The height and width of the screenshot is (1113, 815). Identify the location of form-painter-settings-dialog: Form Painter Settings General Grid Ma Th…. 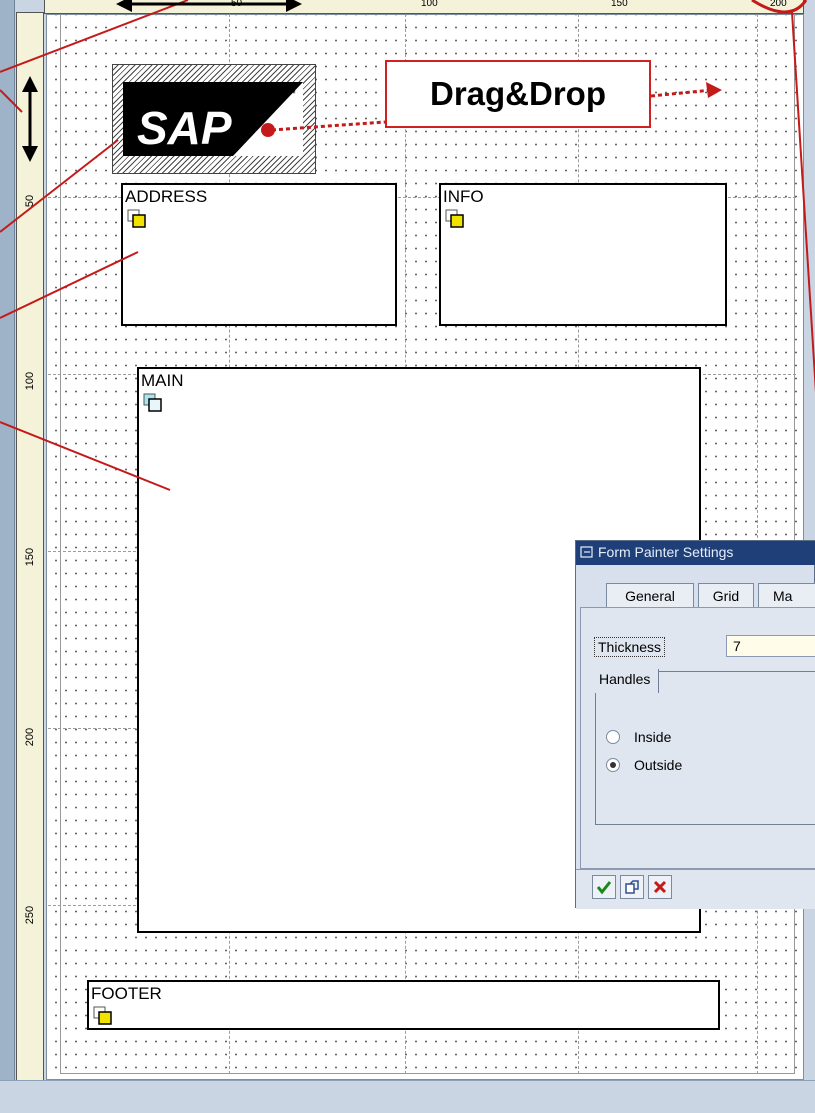
(695, 724).